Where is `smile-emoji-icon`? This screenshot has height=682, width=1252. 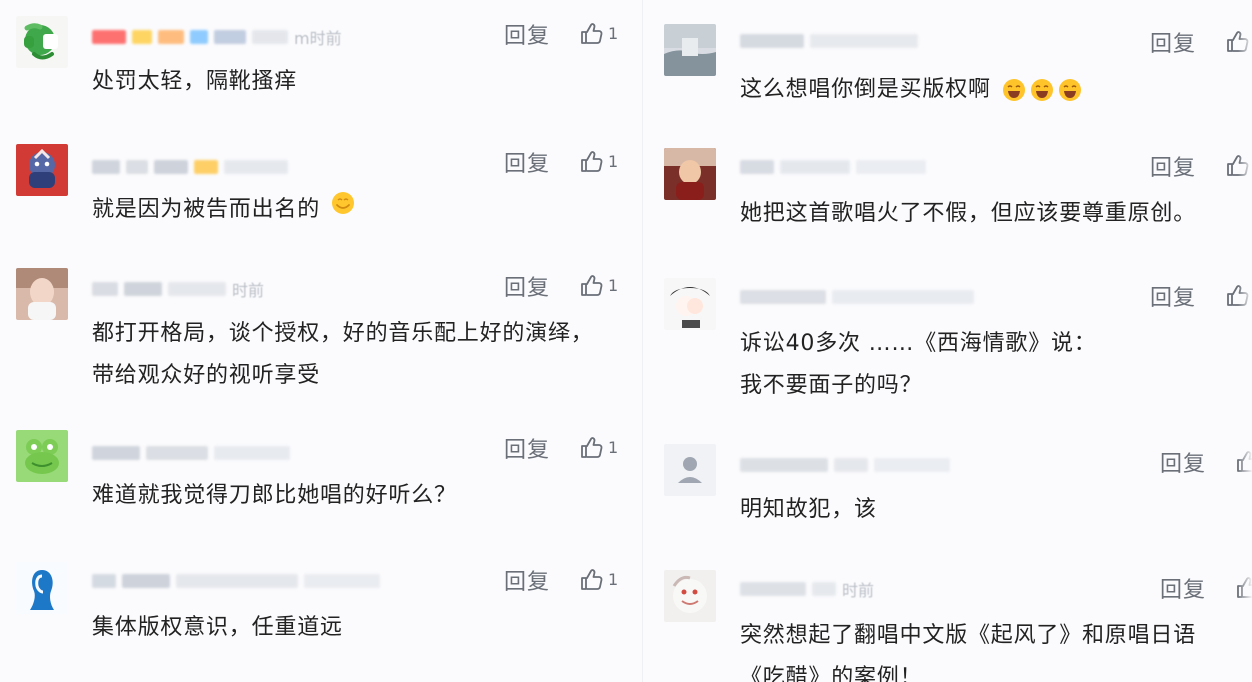 smile-emoji-icon is located at coordinates (343, 210).